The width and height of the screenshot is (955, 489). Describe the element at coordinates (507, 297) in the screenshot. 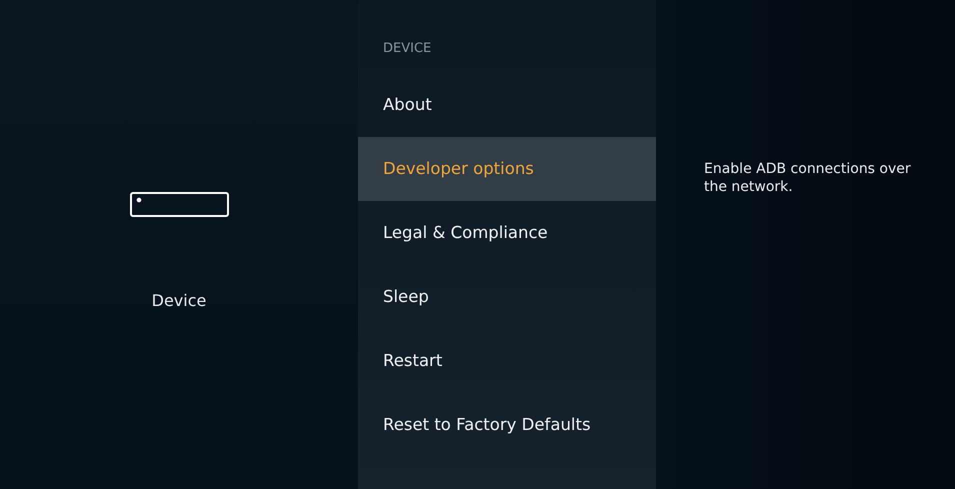

I see `menu-item: Sleep` at that location.